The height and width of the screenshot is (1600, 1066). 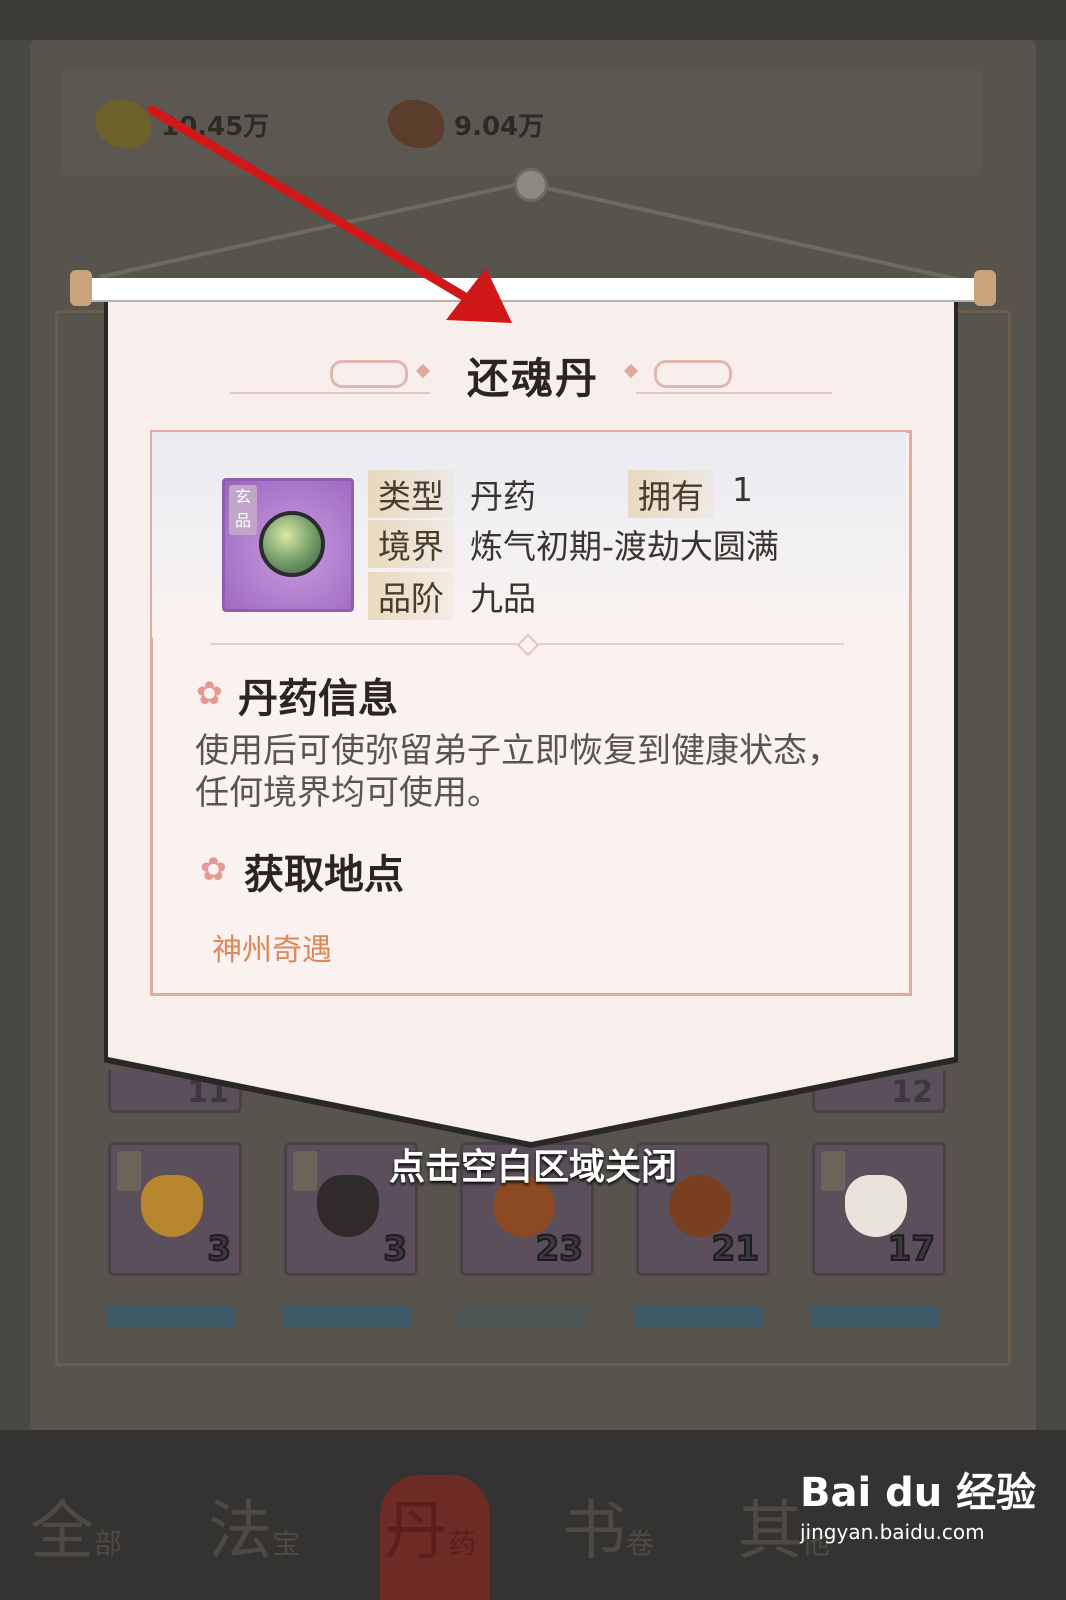 I want to click on baidu-watermark: Bai du 经验 jingyan.baidu.com, so click(x=918, y=1502).